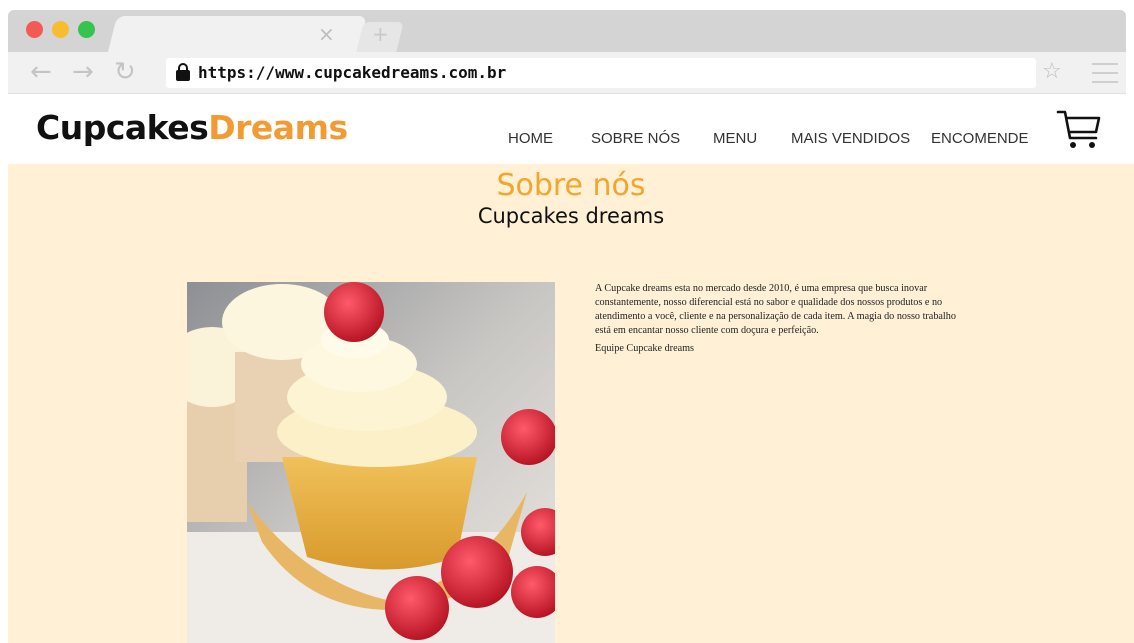 This screenshot has width=1134, height=643. What do you see at coordinates (86, 29) in the screenshot?
I see `window-maximize-button` at bounding box center [86, 29].